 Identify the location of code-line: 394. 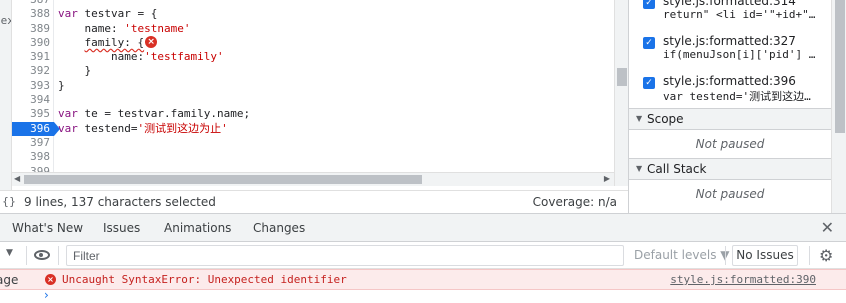
(307, 100).